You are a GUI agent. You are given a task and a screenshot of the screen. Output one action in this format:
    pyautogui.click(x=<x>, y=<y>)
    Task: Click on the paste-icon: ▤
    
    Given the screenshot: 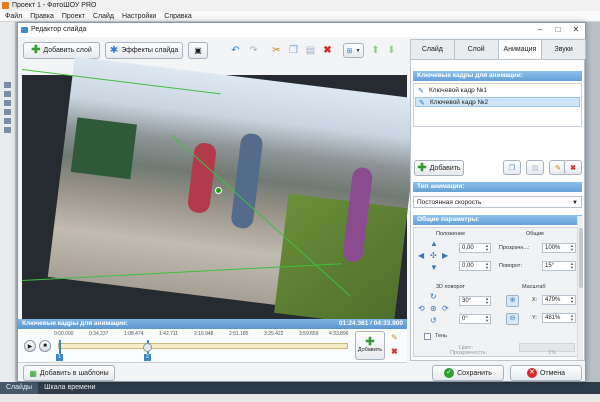 What is the action you would take?
    pyautogui.click(x=310, y=50)
    